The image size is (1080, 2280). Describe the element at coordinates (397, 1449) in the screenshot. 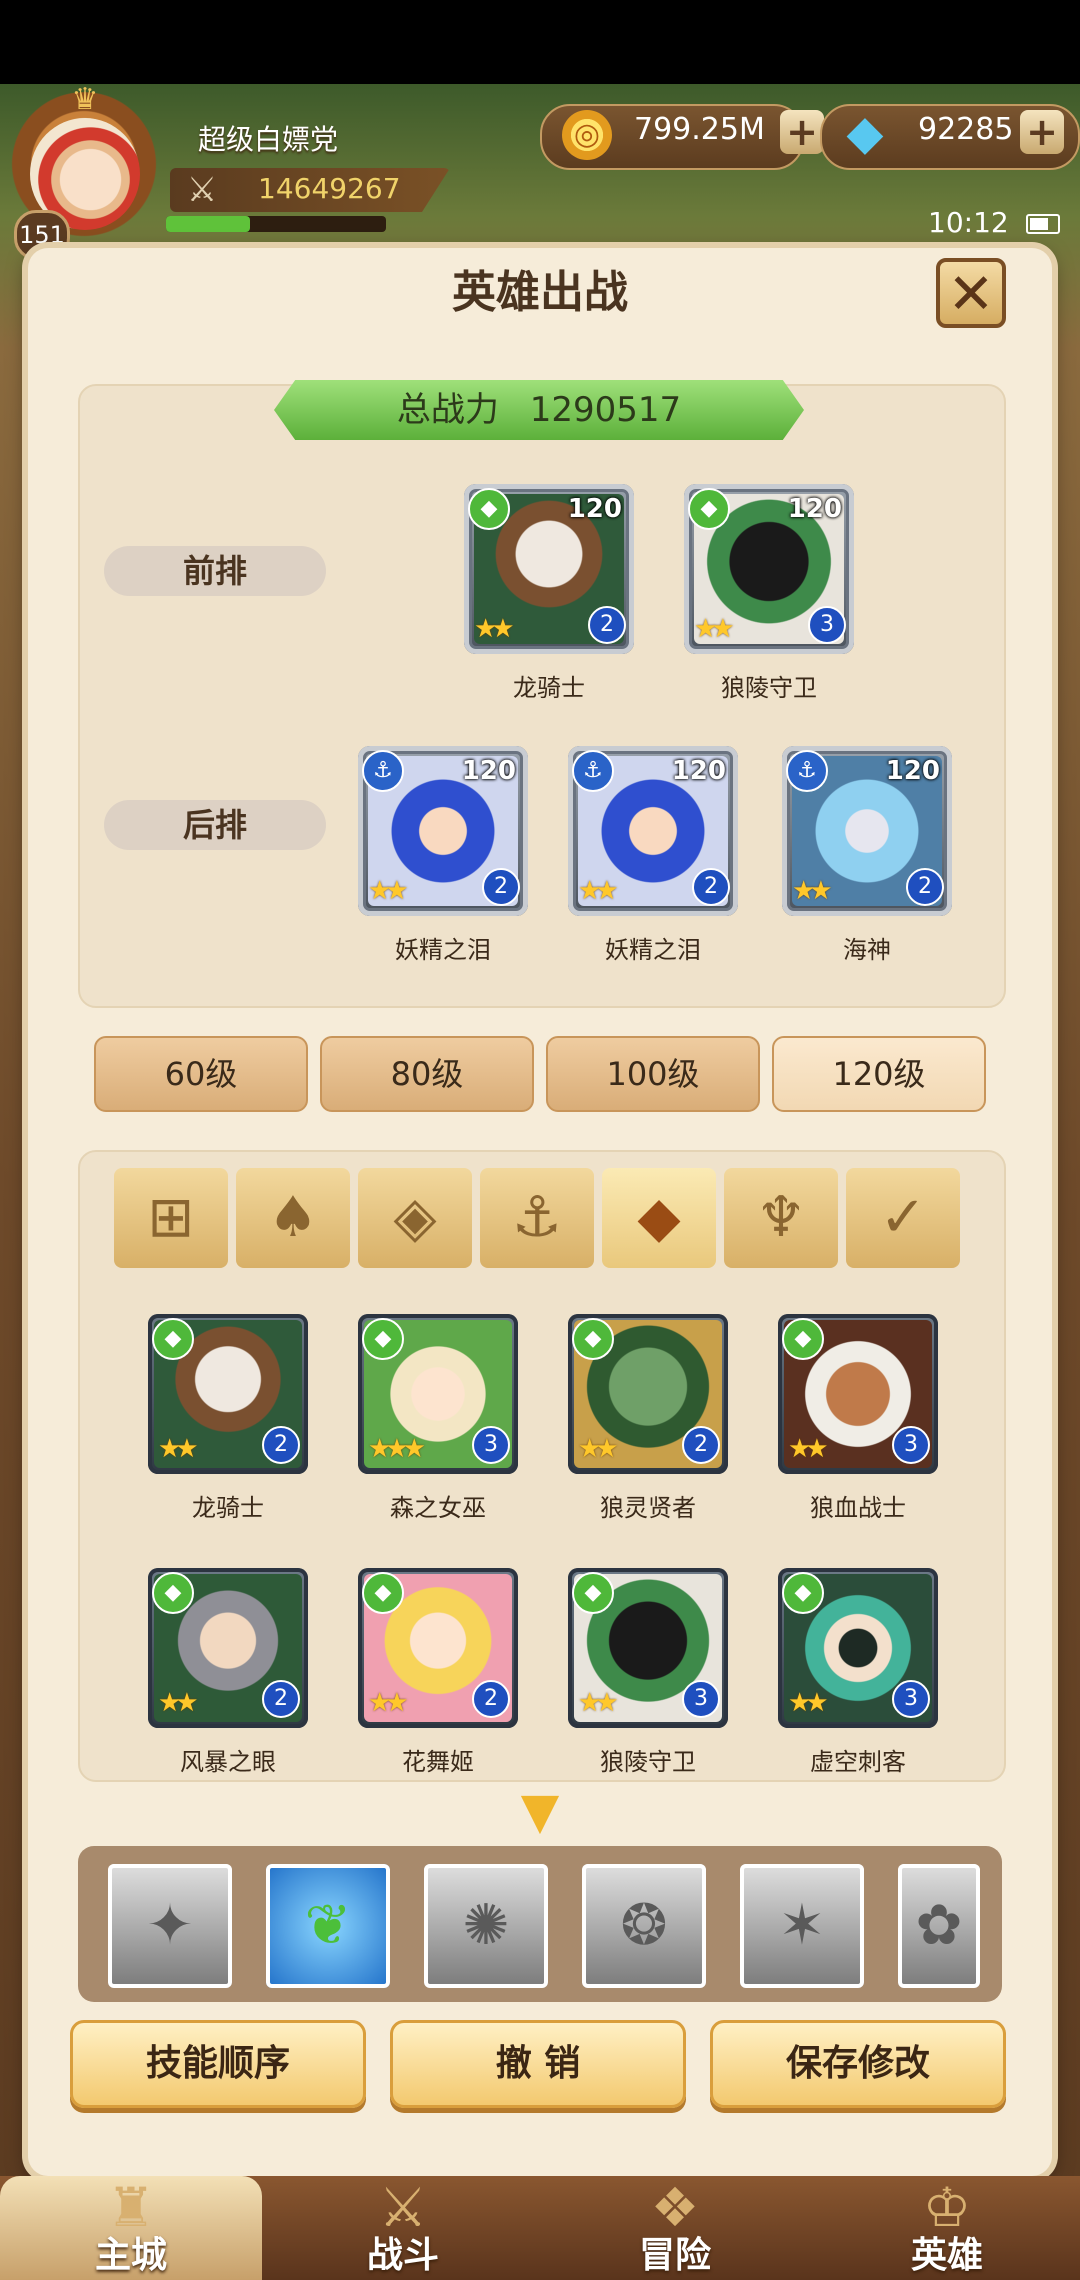

I see `star-rating: ★★★` at that location.